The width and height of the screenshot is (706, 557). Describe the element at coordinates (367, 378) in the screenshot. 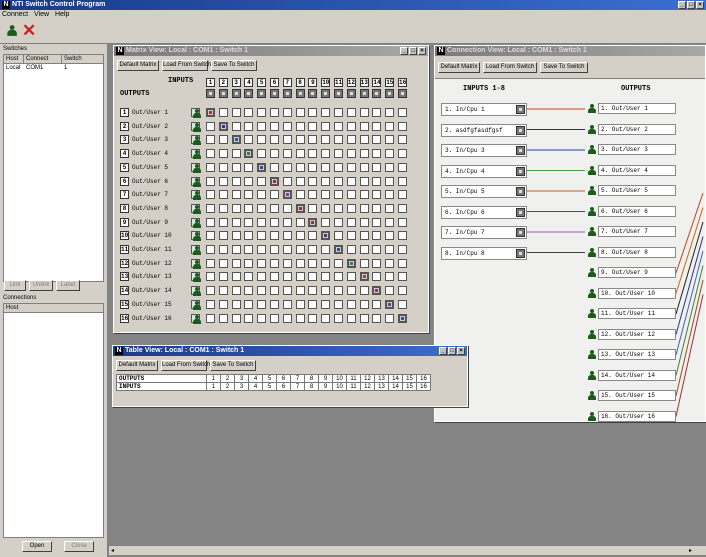

I see `table-cell-output: 12` at that location.